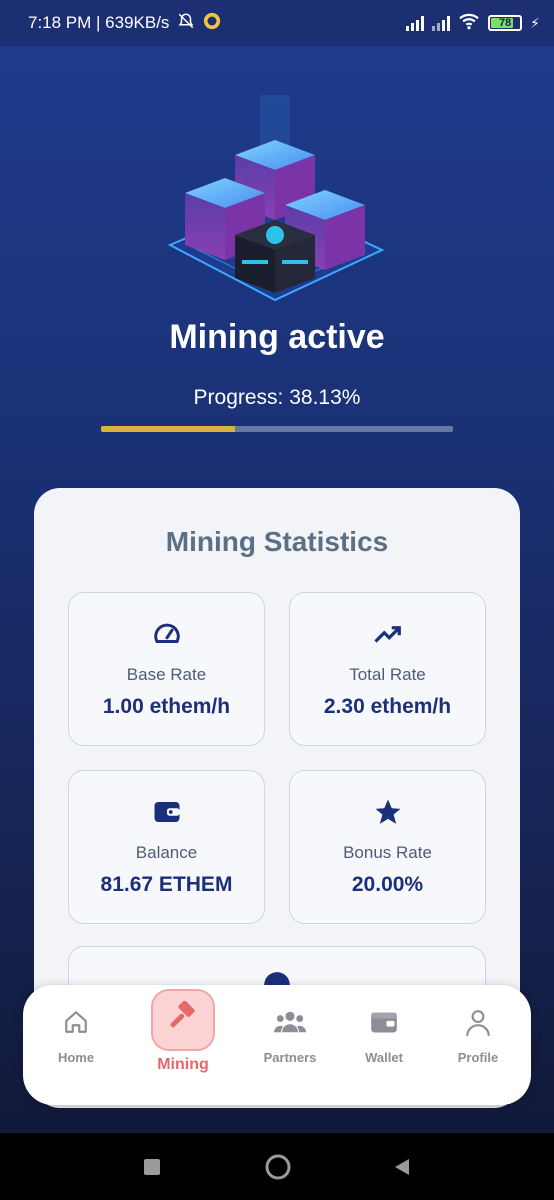 This screenshot has height=1200, width=554. Describe the element at coordinates (277, 337) in the screenshot. I see `mining-status-title: Mining active` at that location.